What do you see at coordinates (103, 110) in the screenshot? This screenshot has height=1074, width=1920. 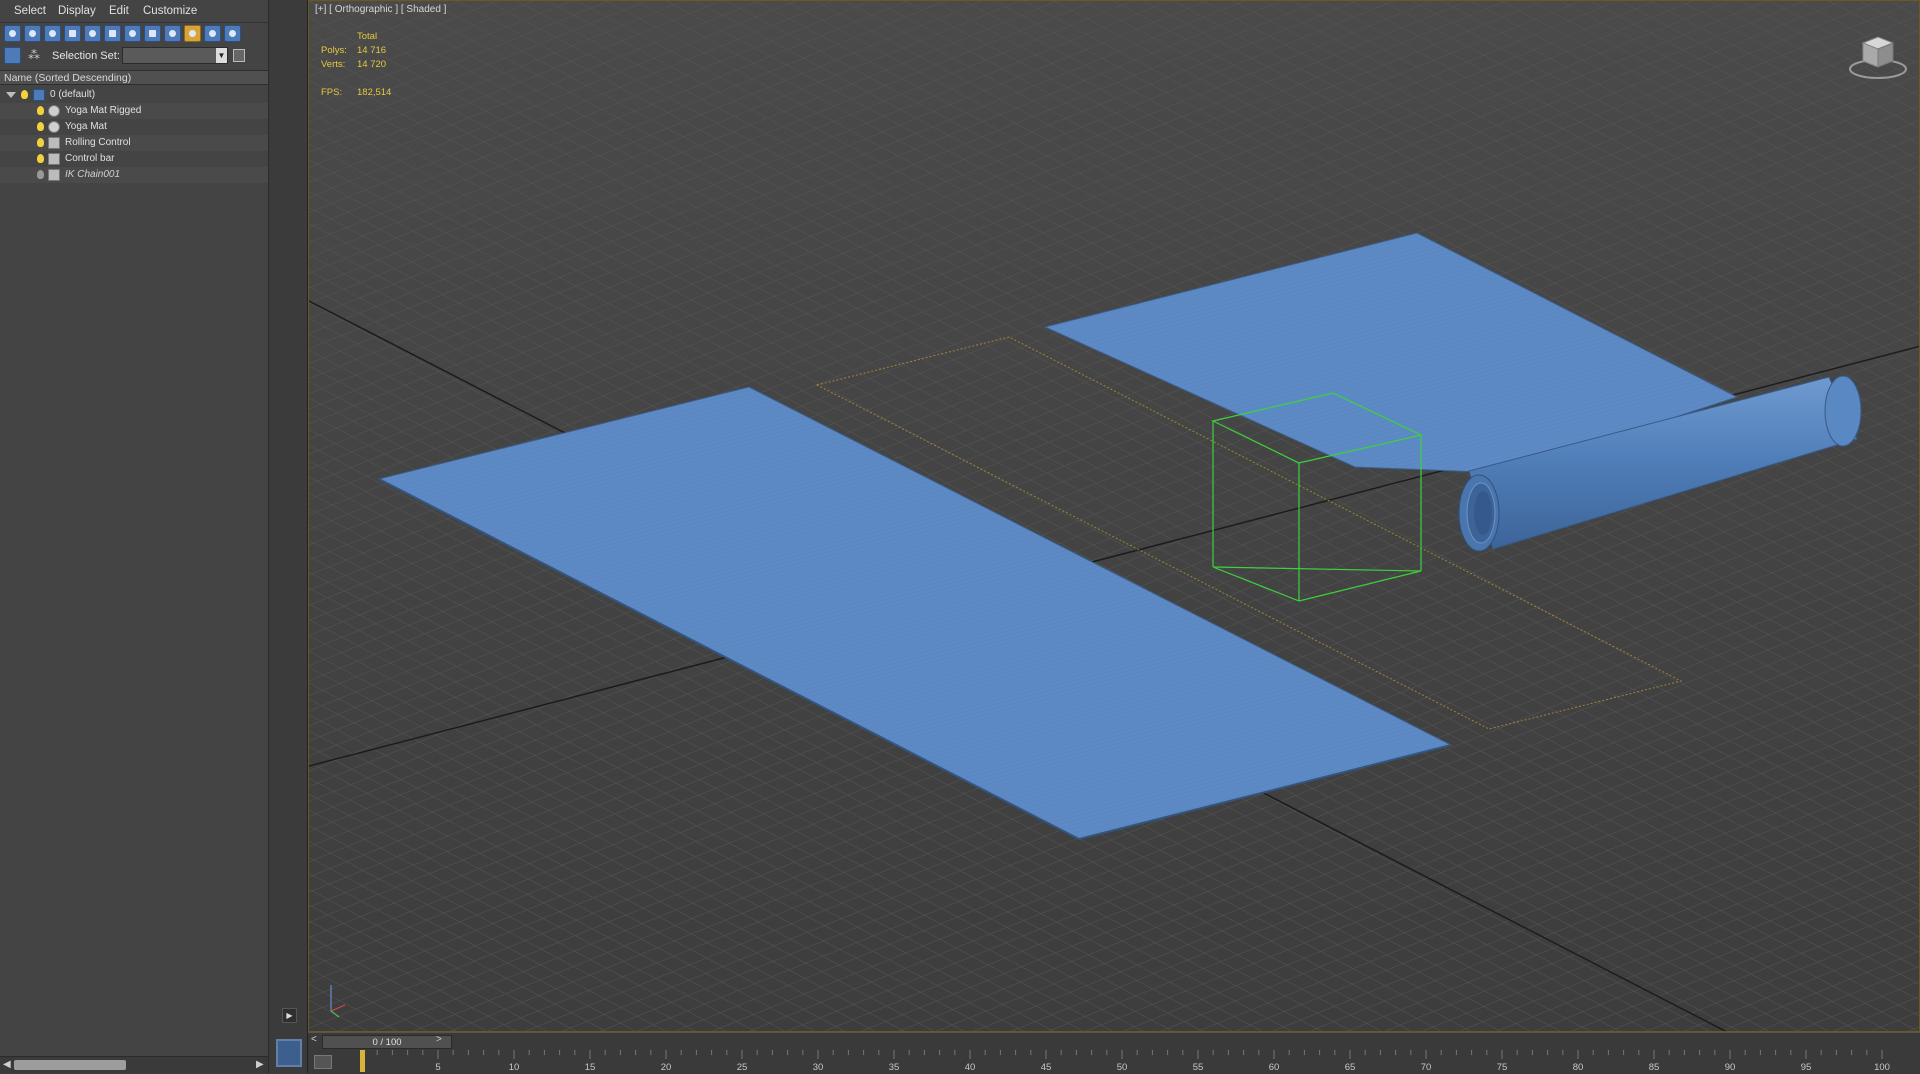 I see `tree-item-label: Yoga Mat Rigged` at bounding box center [103, 110].